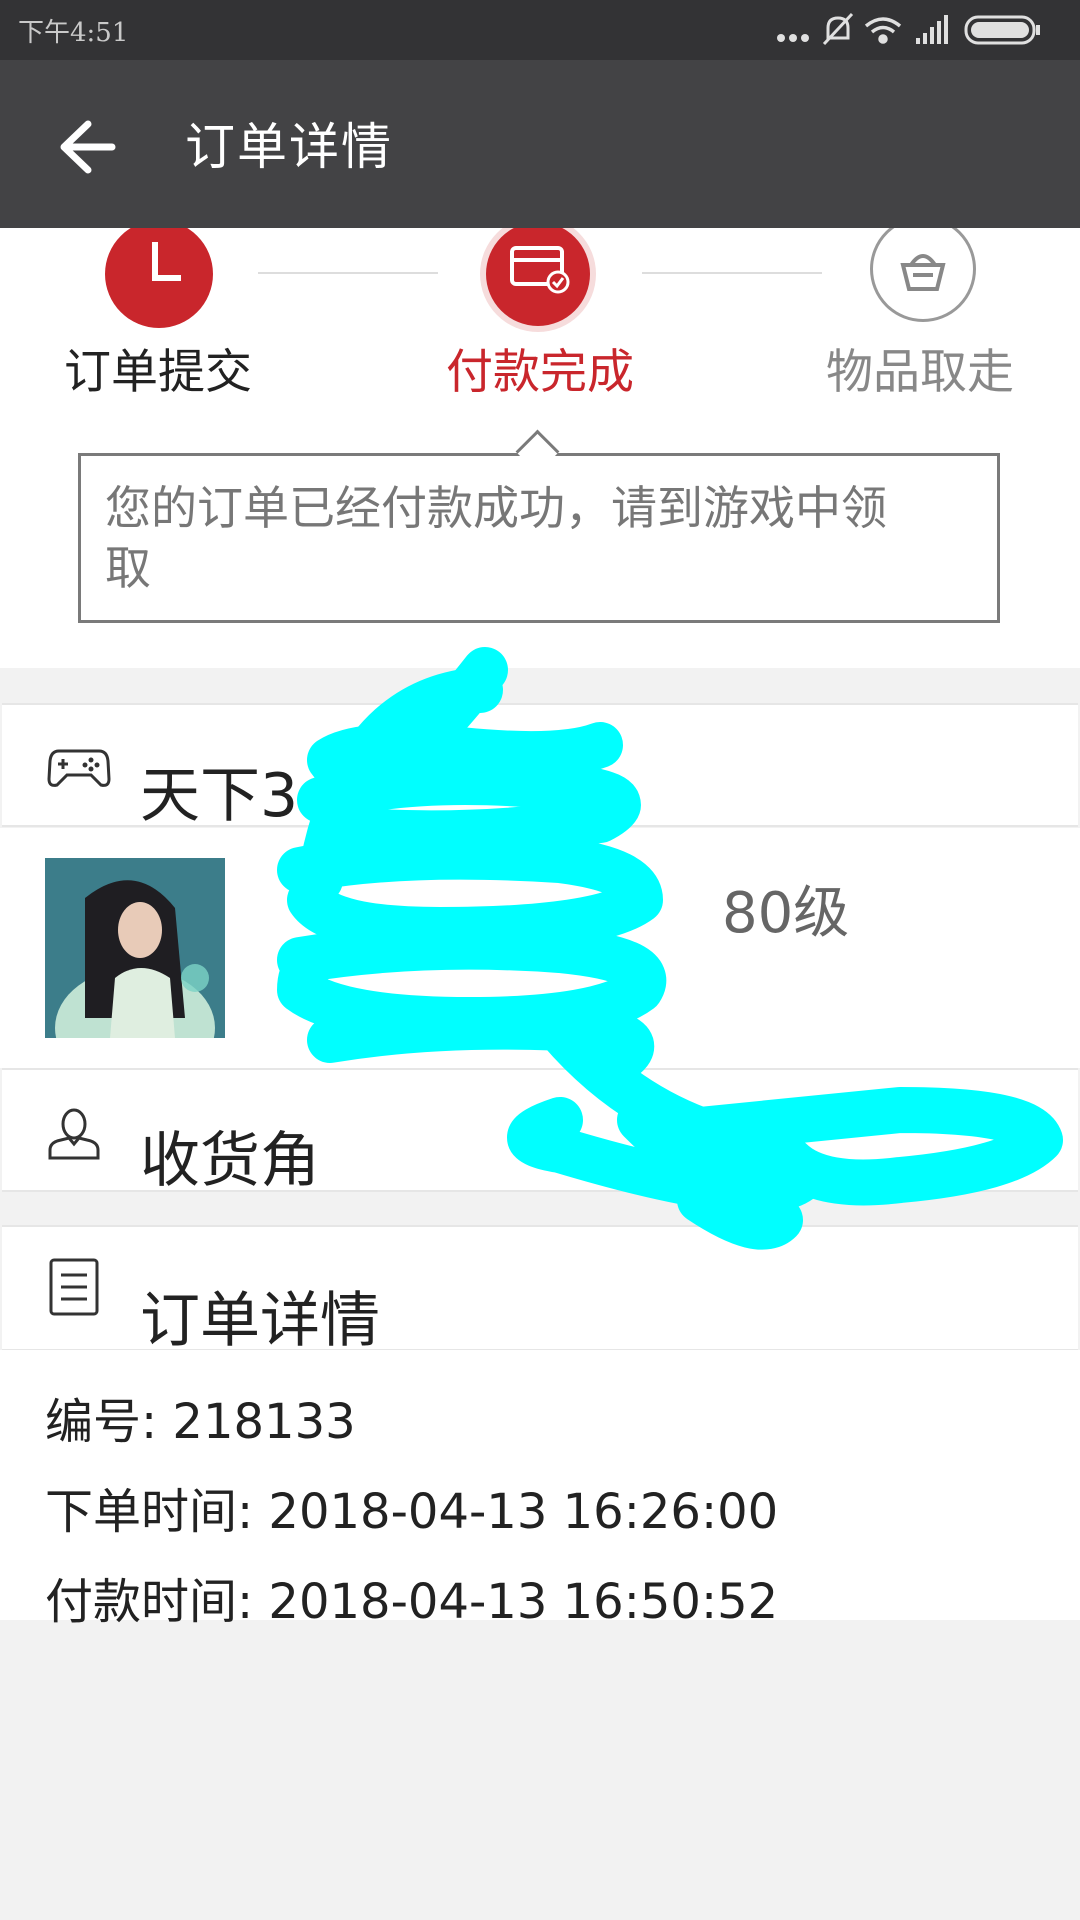 This screenshot has width=1080, height=1920. I want to click on product-level: 80级, so click(786, 913).